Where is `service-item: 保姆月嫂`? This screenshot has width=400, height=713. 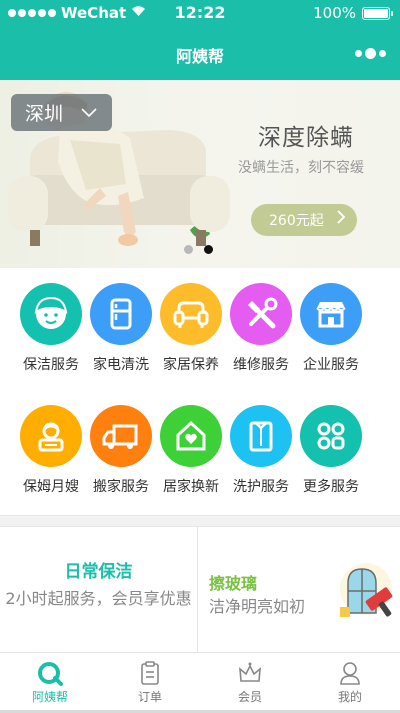
service-item: 保姆月嫂 is located at coordinates (51, 450).